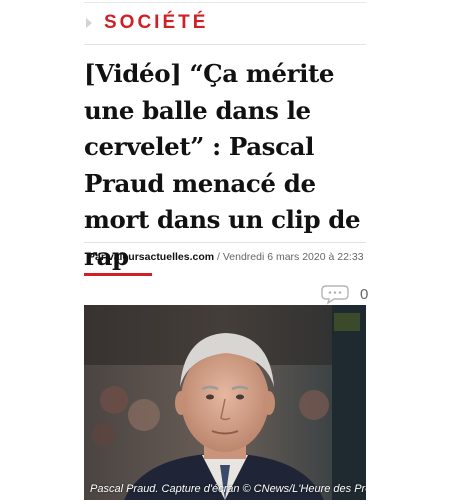 The image size is (474, 504). I want to click on publish-date: / Vendredi 6 mars 2020 à 22:33, so click(289, 257).